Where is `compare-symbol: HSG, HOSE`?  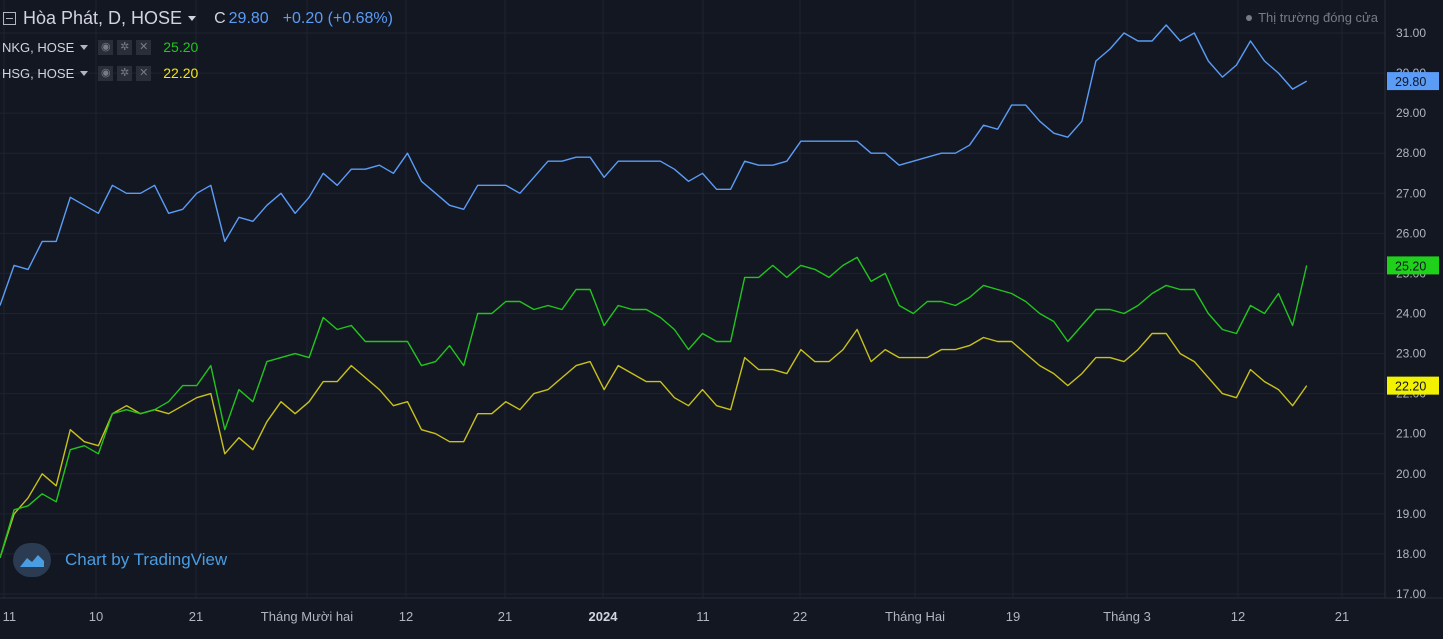 compare-symbol: HSG, HOSE is located at coordinates (38, 73).